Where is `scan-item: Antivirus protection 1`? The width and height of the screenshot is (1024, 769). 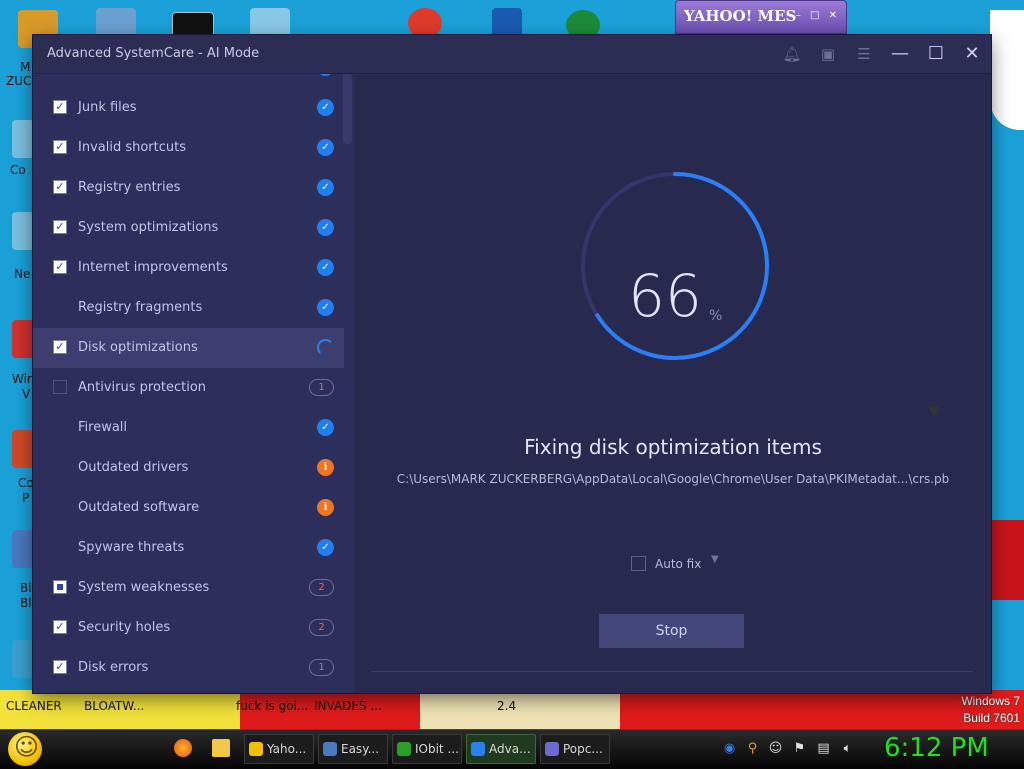
scan-item: Antivirus protection 1 is located at coordinates (188, 388).